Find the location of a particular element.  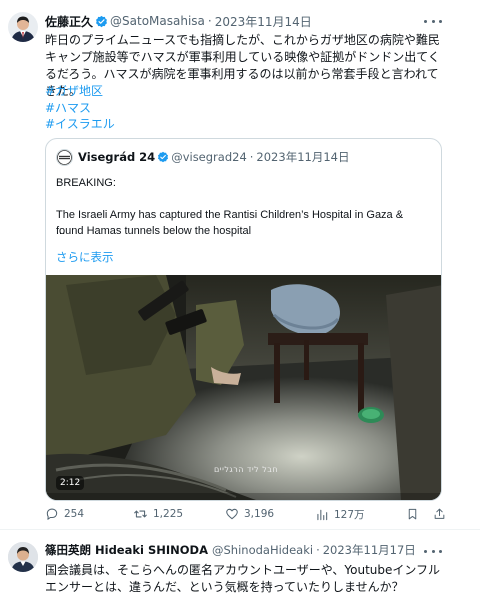

hashtag-list: #ガザ地区 #ハマス #イスラエル is located at coordinates (80, 108).